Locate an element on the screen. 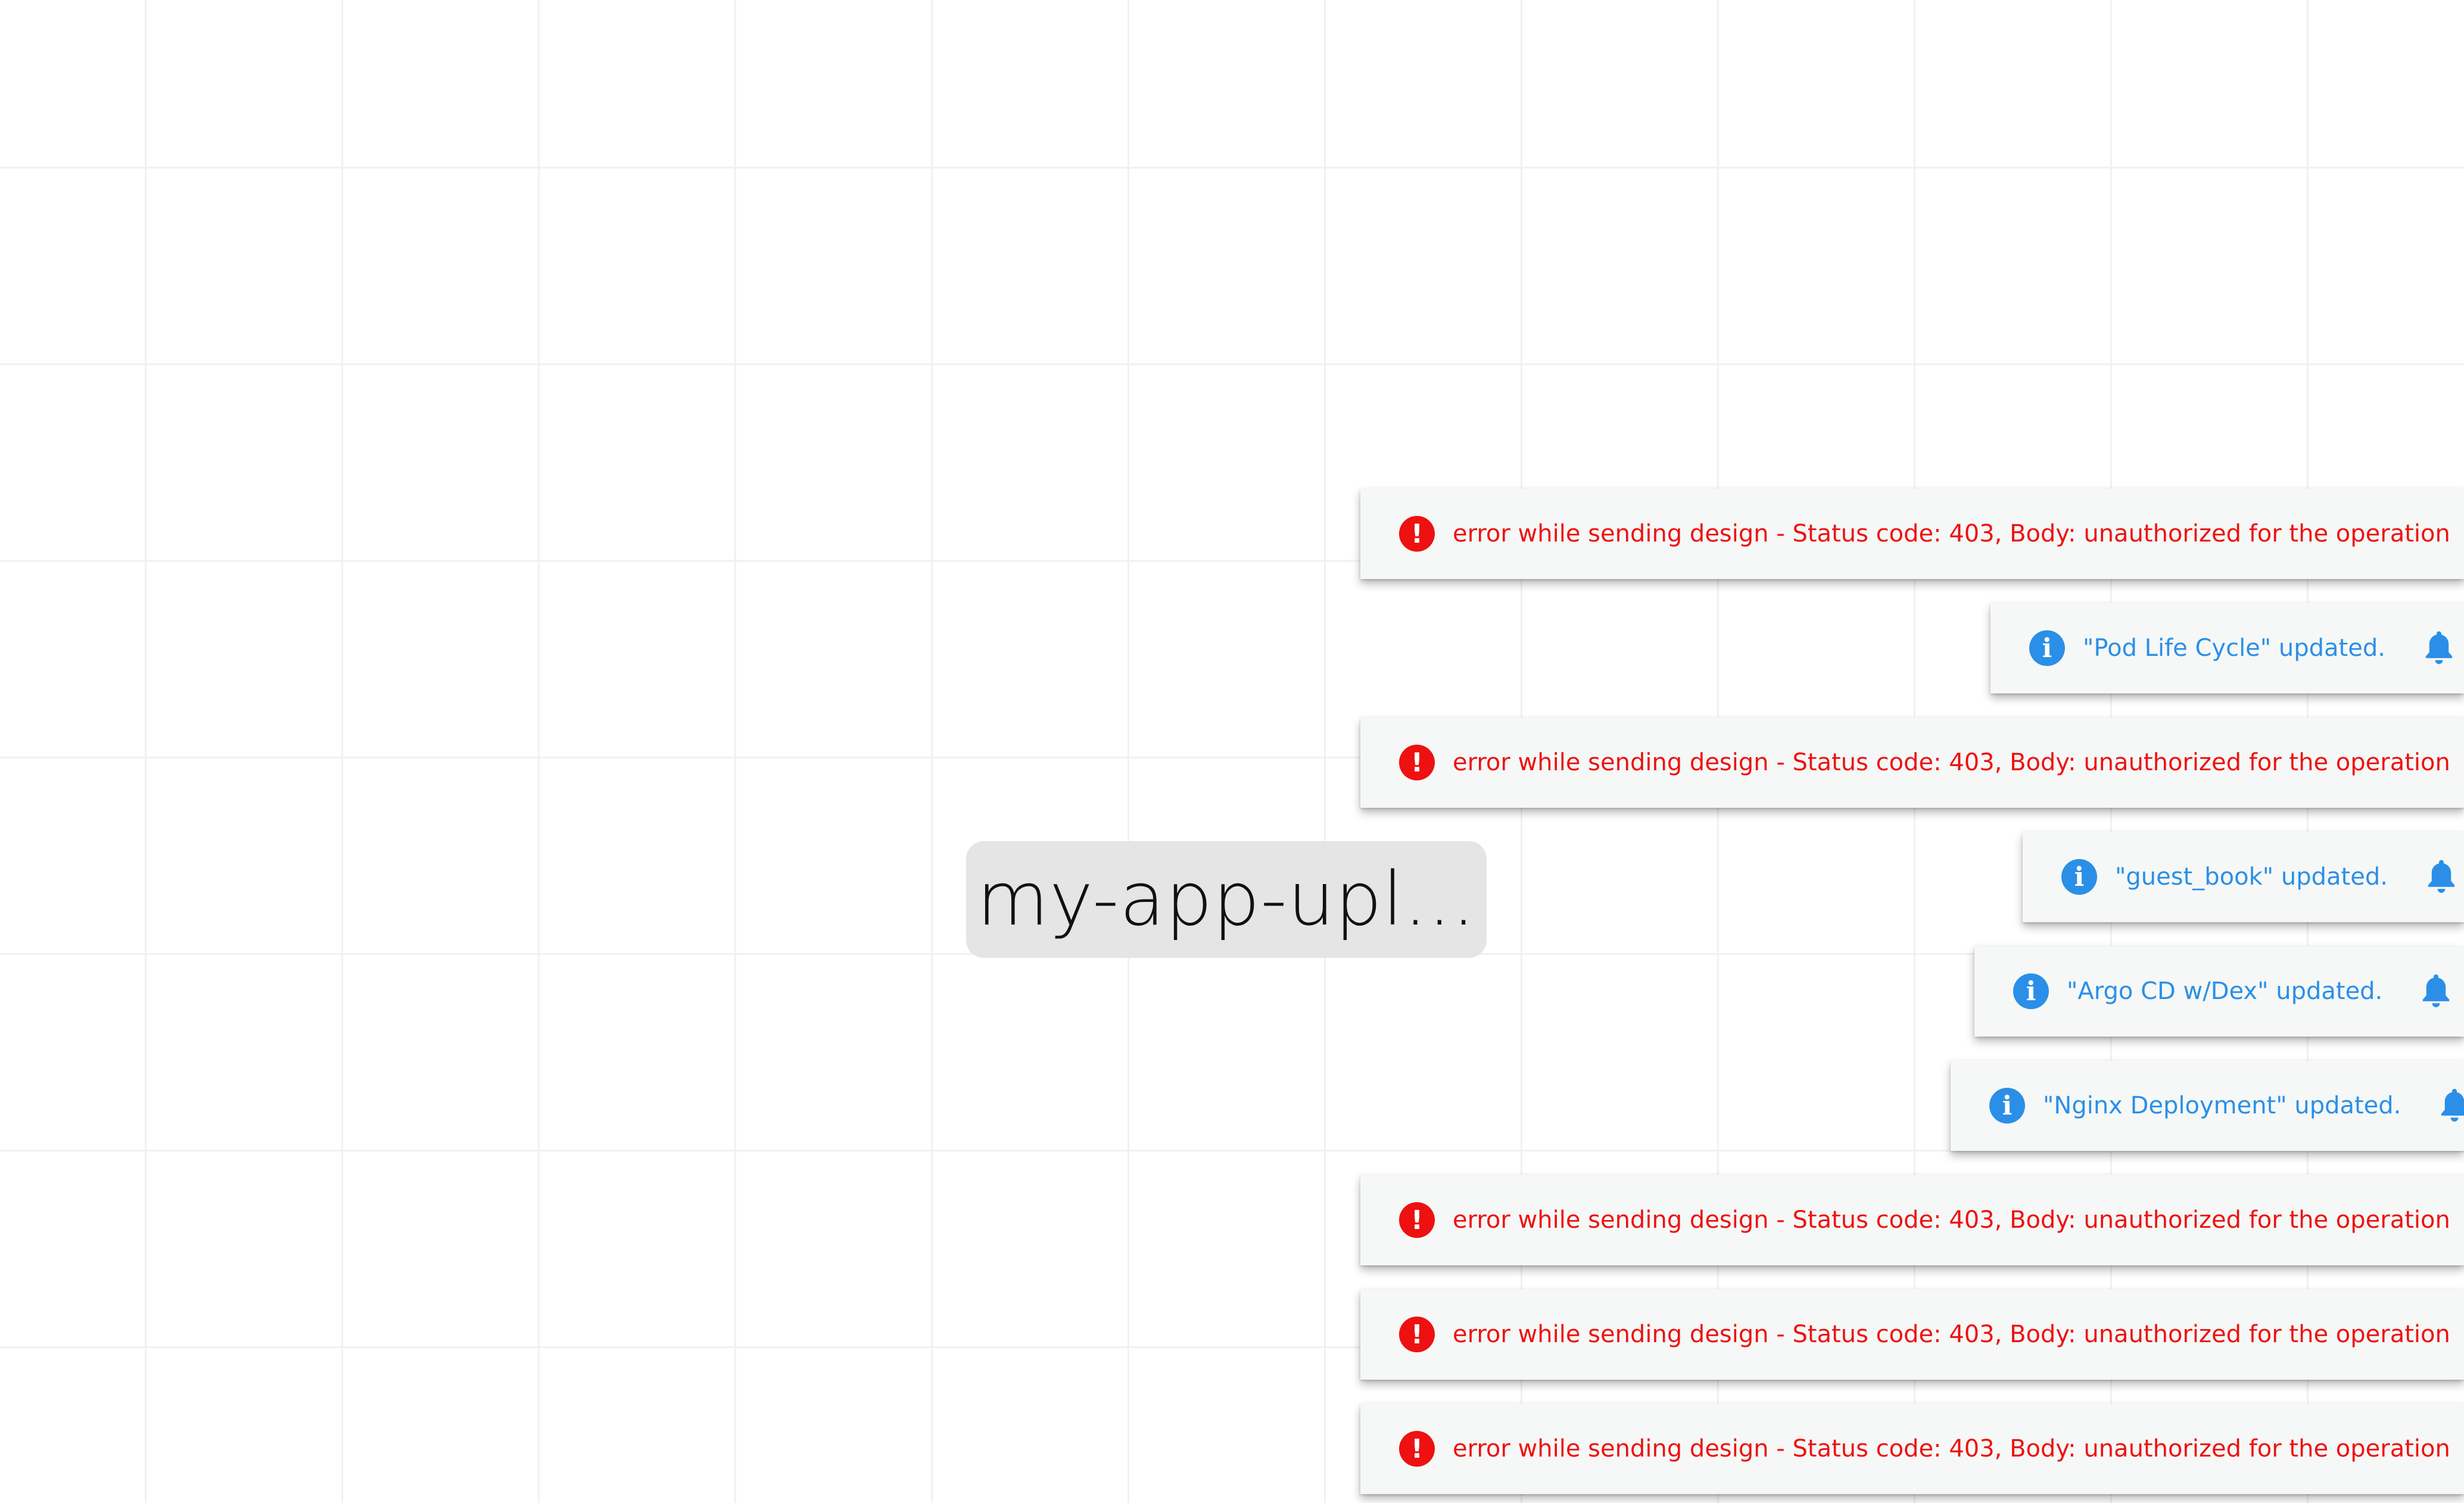  notification-toast-info: i "guest_book" updated. is located at coordinates (2243, 877).